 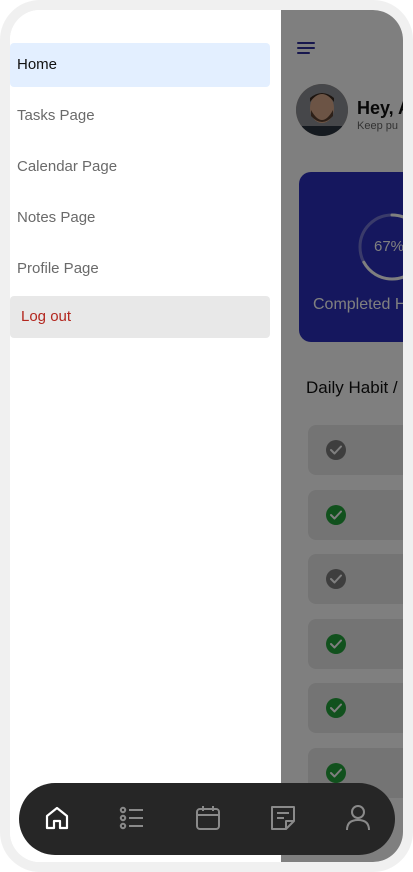 What do you see at coordinates (140, 116) in the screenshot?
I see `drawer-item-tasks: Tasks Page` at bounding box center [140, 116].